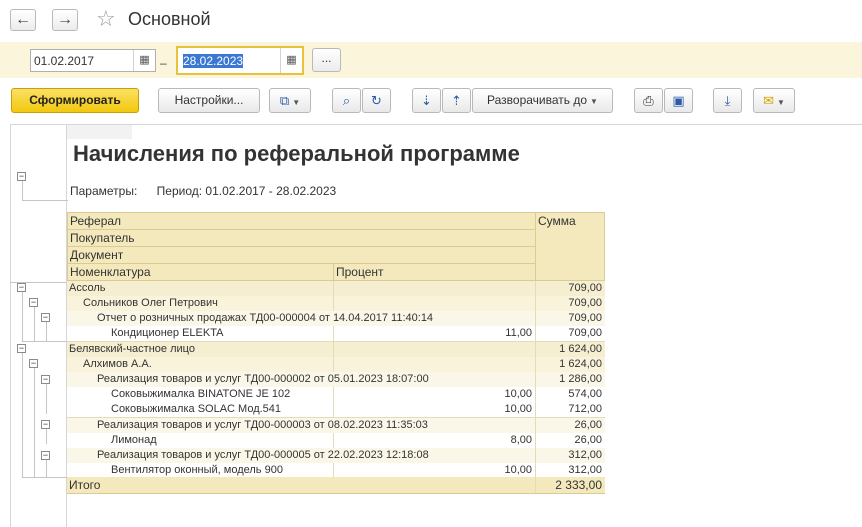  Describe the element at coordinates (570, 246) in the screenshot. I see `header-sum: Сумма` at that location.